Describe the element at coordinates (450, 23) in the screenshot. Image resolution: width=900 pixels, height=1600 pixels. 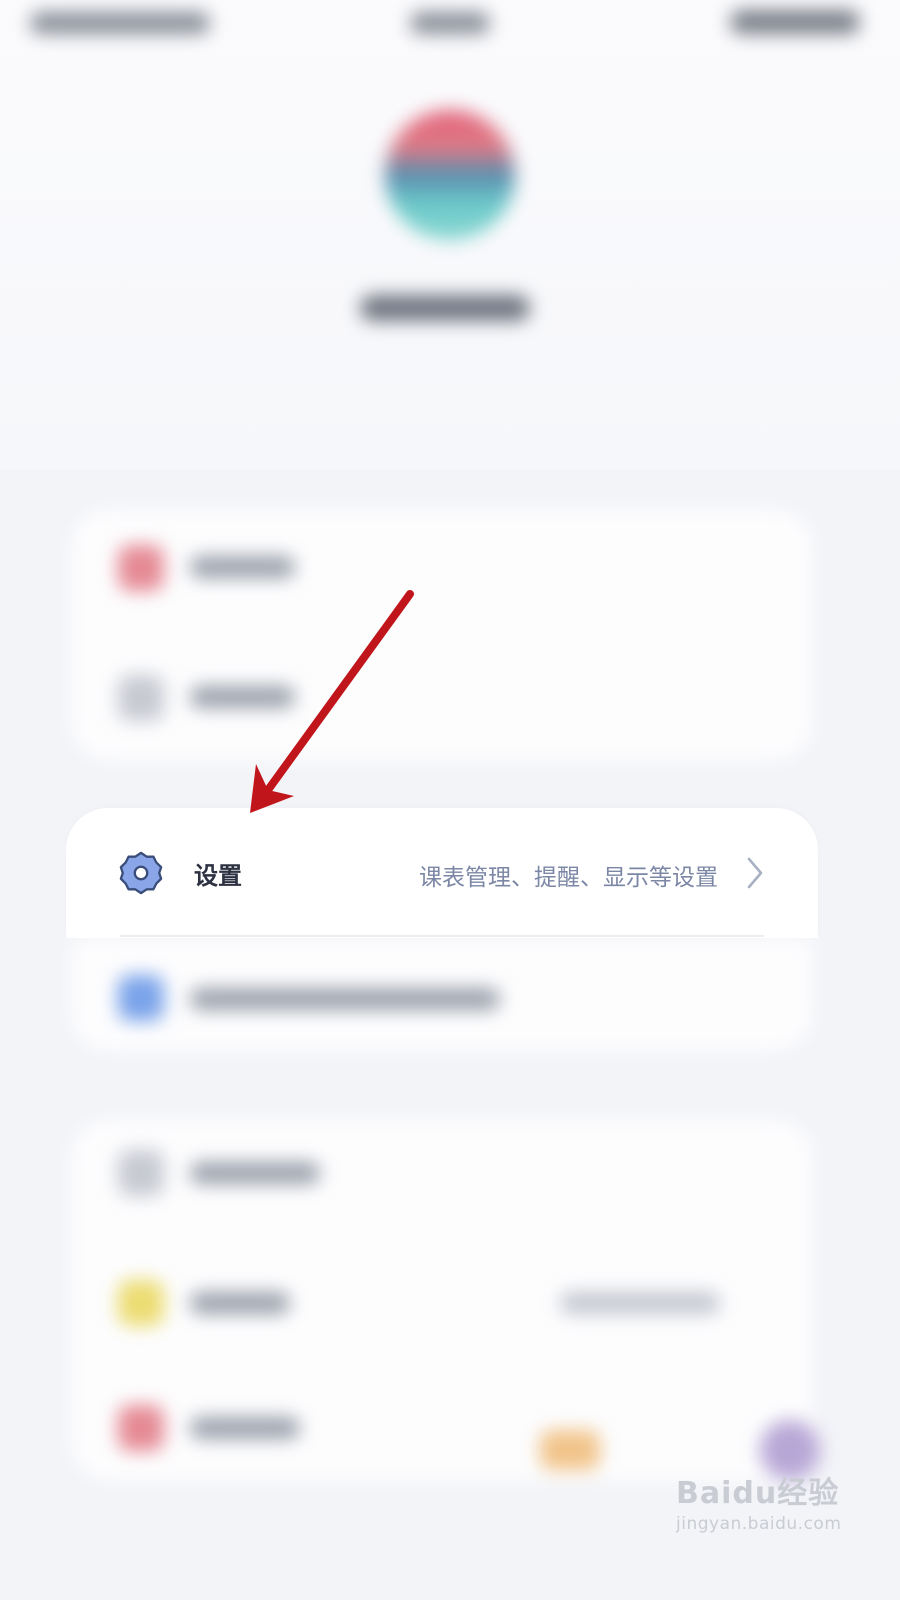
I see `status-bar-center` at that location.